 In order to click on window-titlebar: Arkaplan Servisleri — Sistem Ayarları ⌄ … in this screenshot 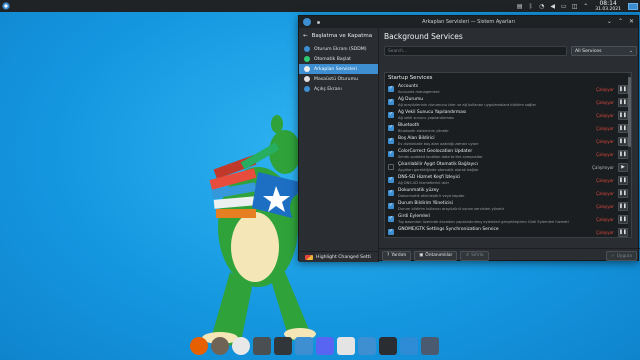, I will do `click(468, 22)`.